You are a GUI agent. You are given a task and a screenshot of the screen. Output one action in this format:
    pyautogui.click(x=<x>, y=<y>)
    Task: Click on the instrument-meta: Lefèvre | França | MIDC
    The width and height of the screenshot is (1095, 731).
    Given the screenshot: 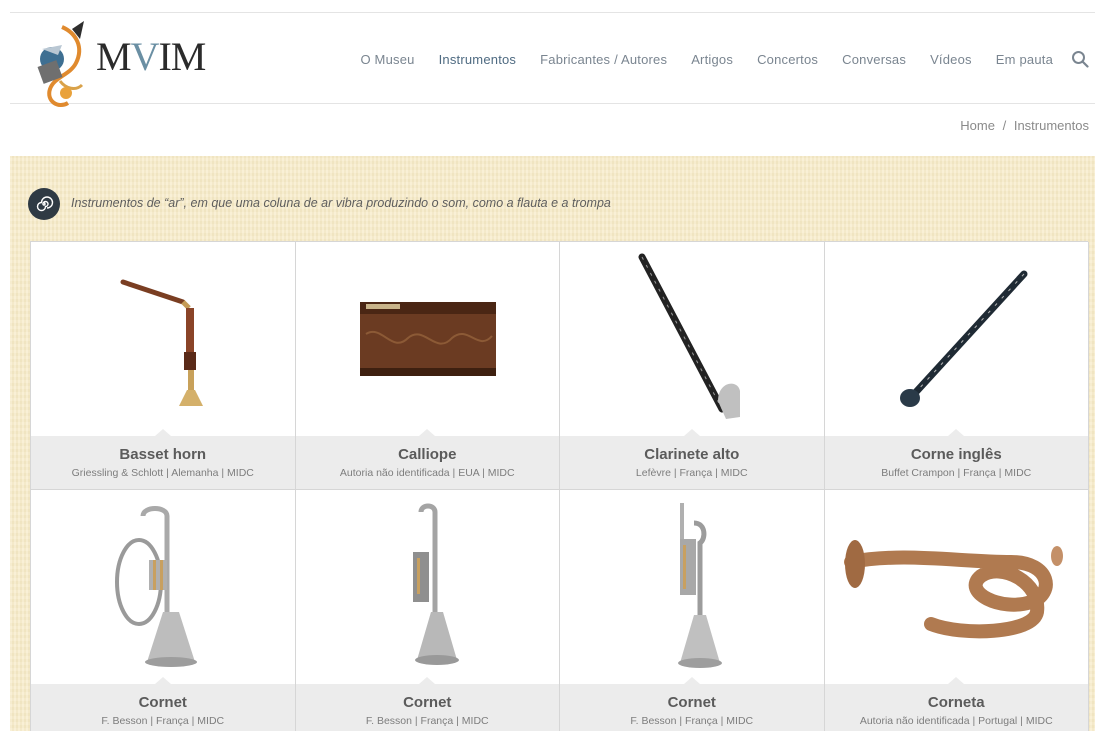 What is the action you would take?
    pyautogui.click(x=691, y=473)
    